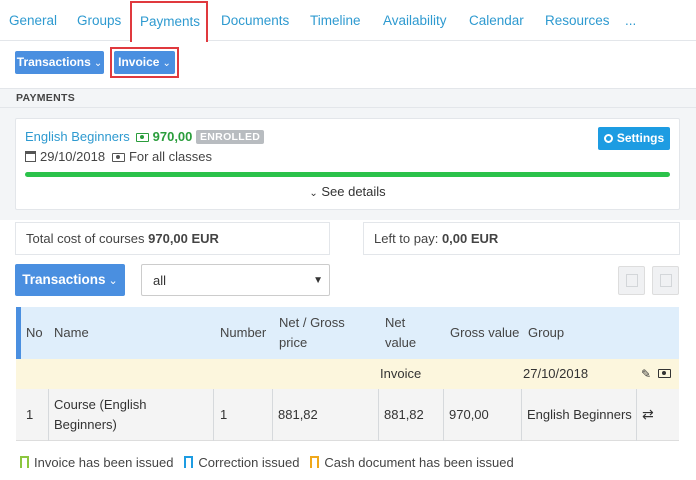 This screenshot has width=696, height=480. What do you see at coordinates (255, 20) in the screenshot?
I see `tab-documents: Documents` at bounding box center [255, 20].